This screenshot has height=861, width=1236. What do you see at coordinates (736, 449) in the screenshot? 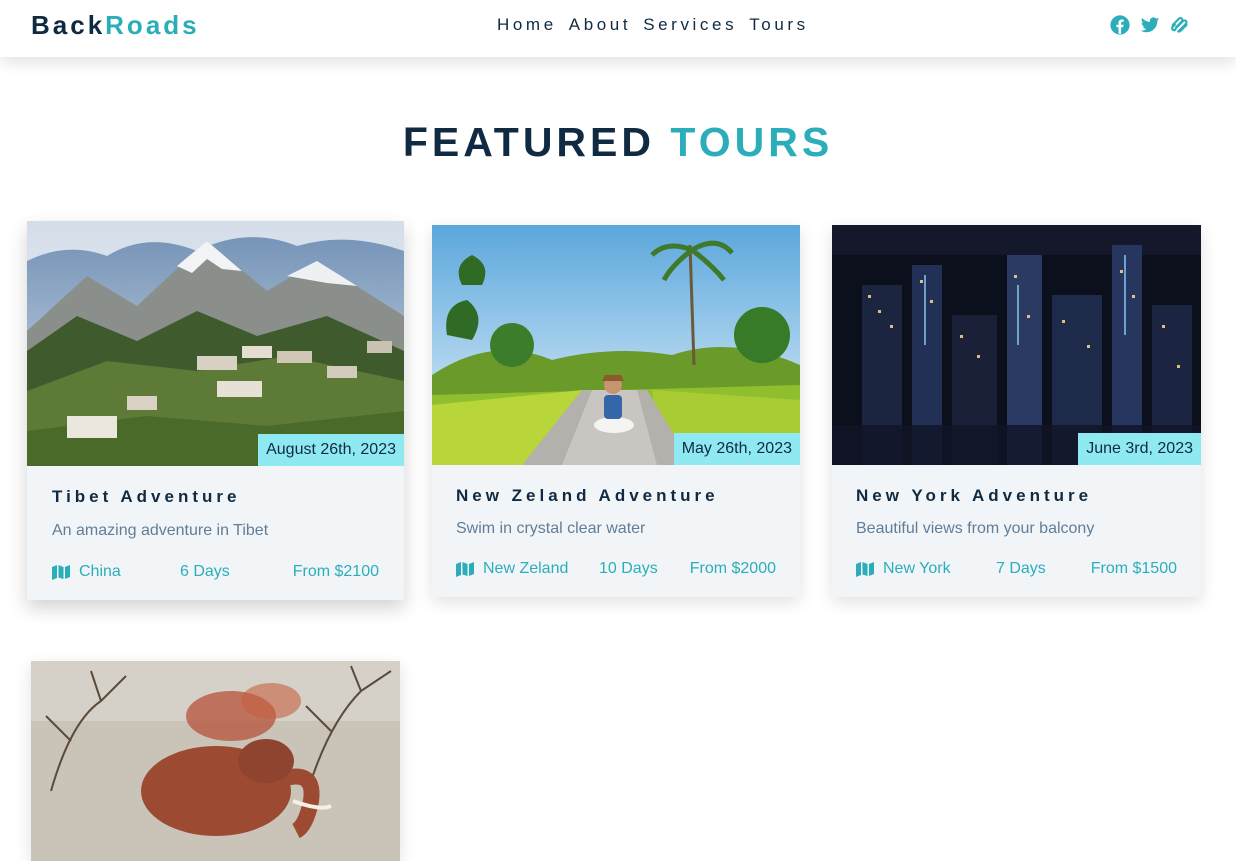
I see `tour-date-badge: May 26th, 2023` at bounding box center [736, 449].